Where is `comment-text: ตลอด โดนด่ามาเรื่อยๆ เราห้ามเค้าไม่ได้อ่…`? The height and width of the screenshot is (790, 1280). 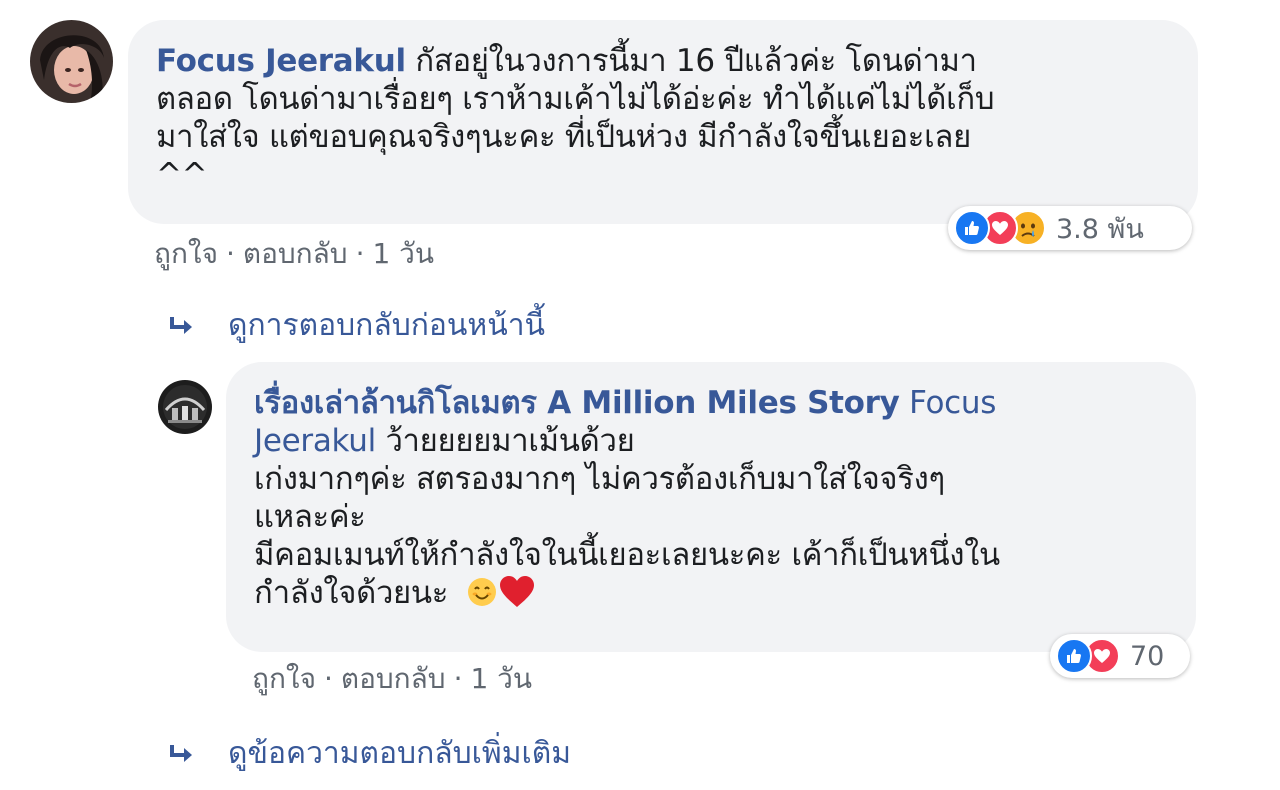 comment-text: ตลอด โดนด่ามาเรื่อยๆ เราห้ามเค้าไม่ได้อ่… is located at coordinates (575, 99).